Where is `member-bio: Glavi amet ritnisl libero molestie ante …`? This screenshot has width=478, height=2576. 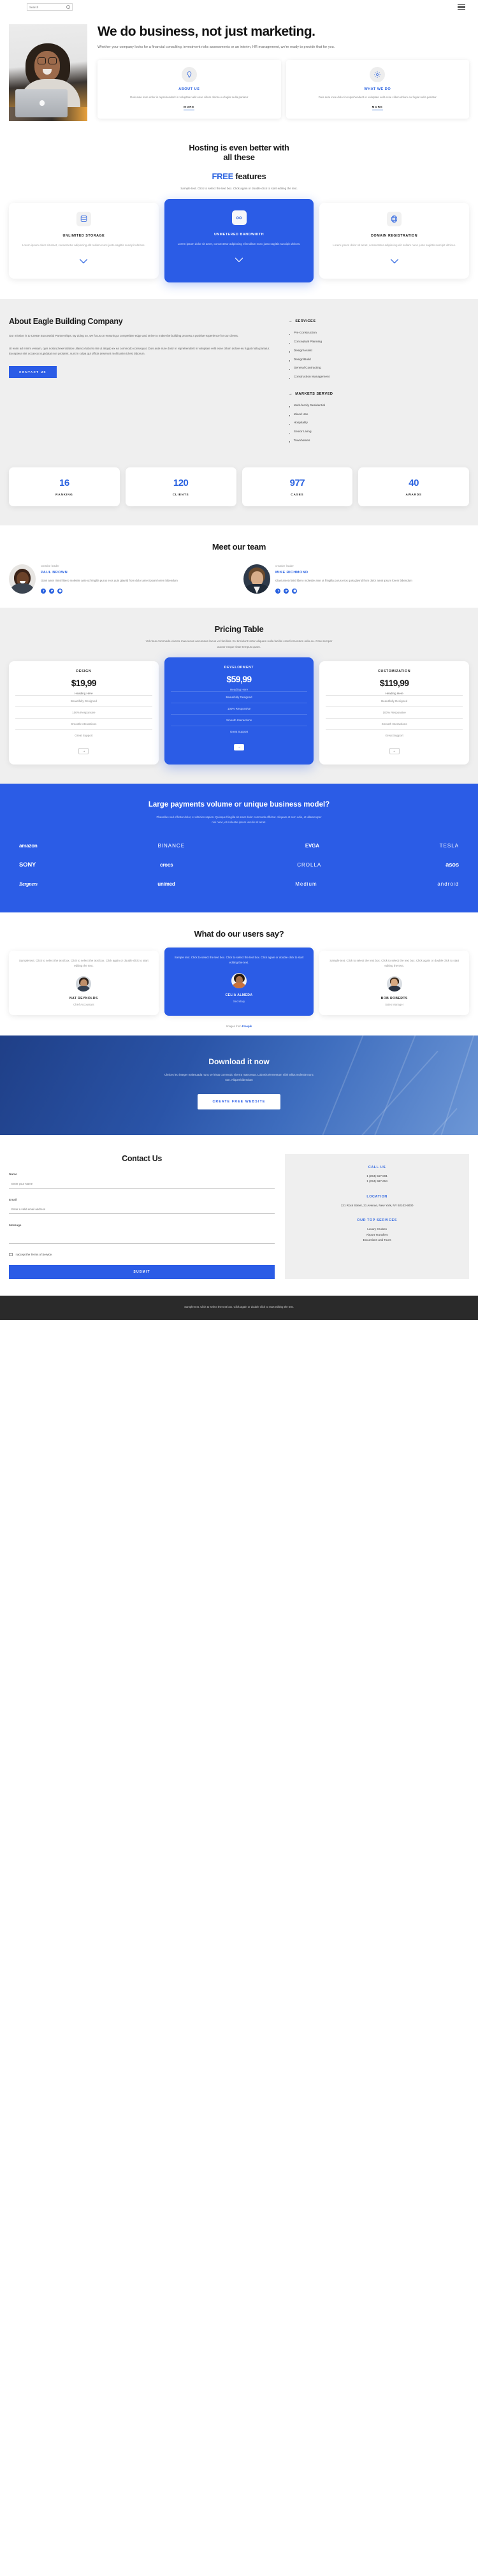
member-bio: Glavi amet ritnisl libero molestie ante … is located at coordinates (343, 580).